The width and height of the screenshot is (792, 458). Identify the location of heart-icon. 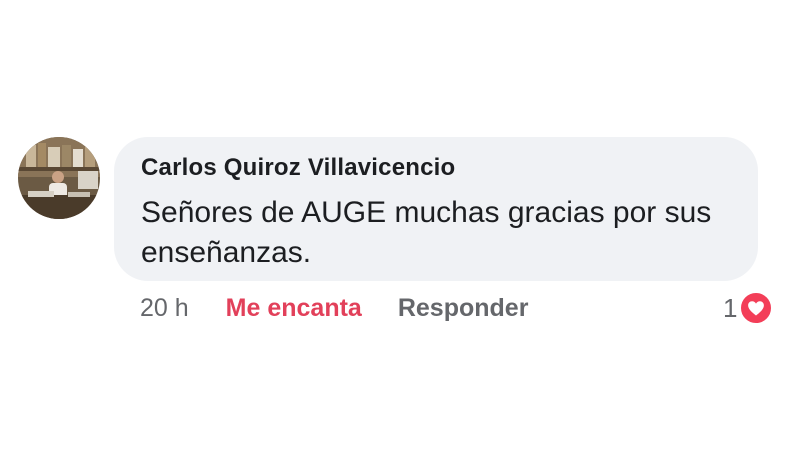
(756, 308).